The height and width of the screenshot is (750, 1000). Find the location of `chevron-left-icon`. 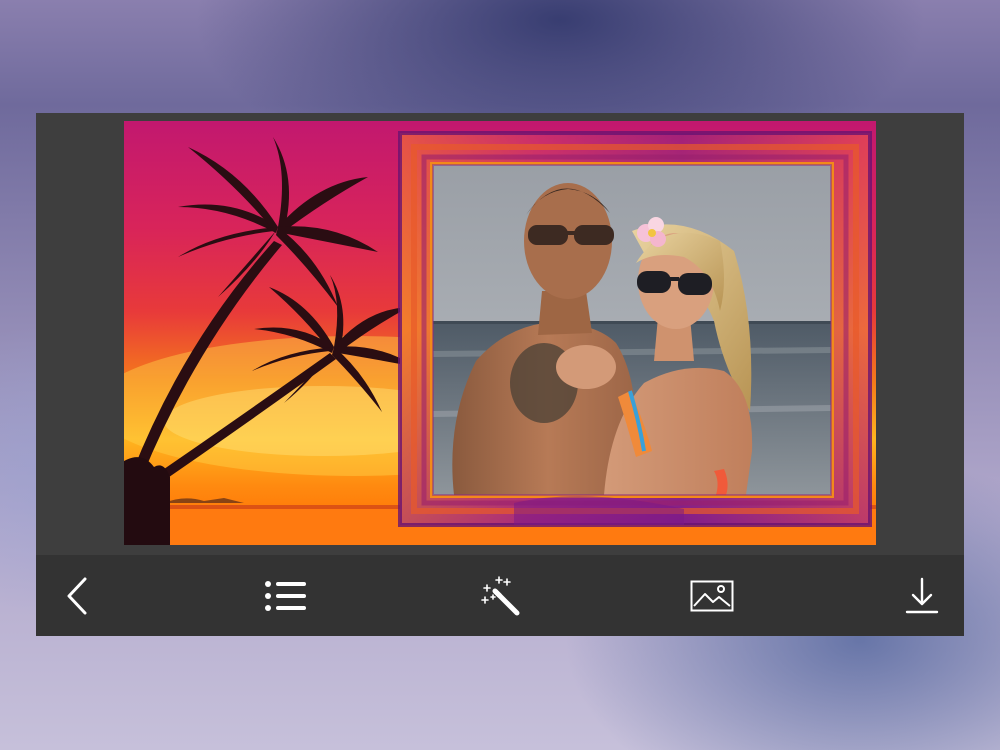

chevron-left-icon is located at coordinates (77, 596).